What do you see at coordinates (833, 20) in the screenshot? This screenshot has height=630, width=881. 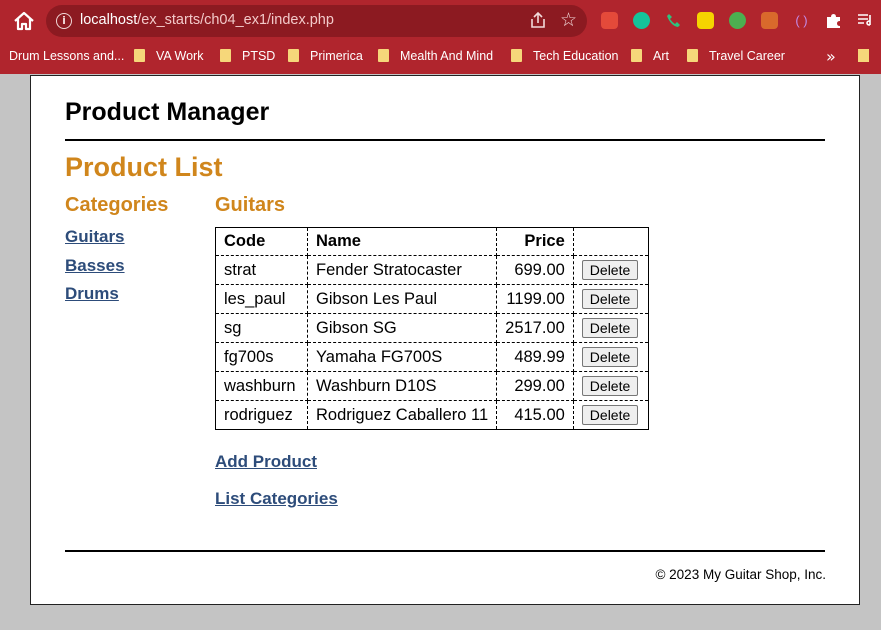 I see `extensions-puzzle-icon` at bounding box center [833, 20].